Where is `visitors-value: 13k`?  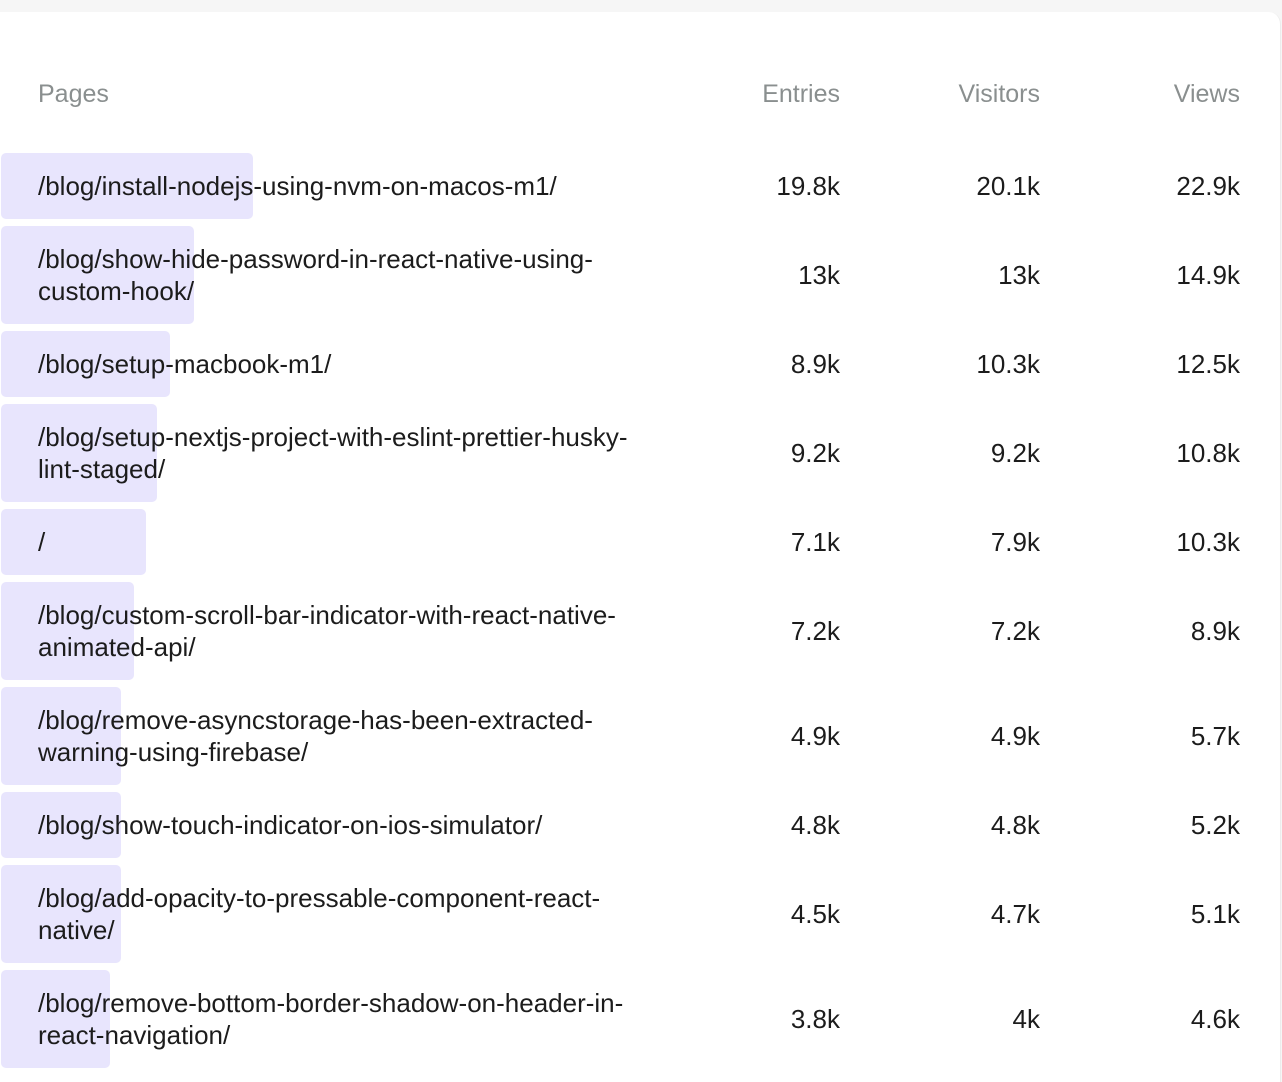 visitors-value: 13k is located at coordinates (1019, 275).